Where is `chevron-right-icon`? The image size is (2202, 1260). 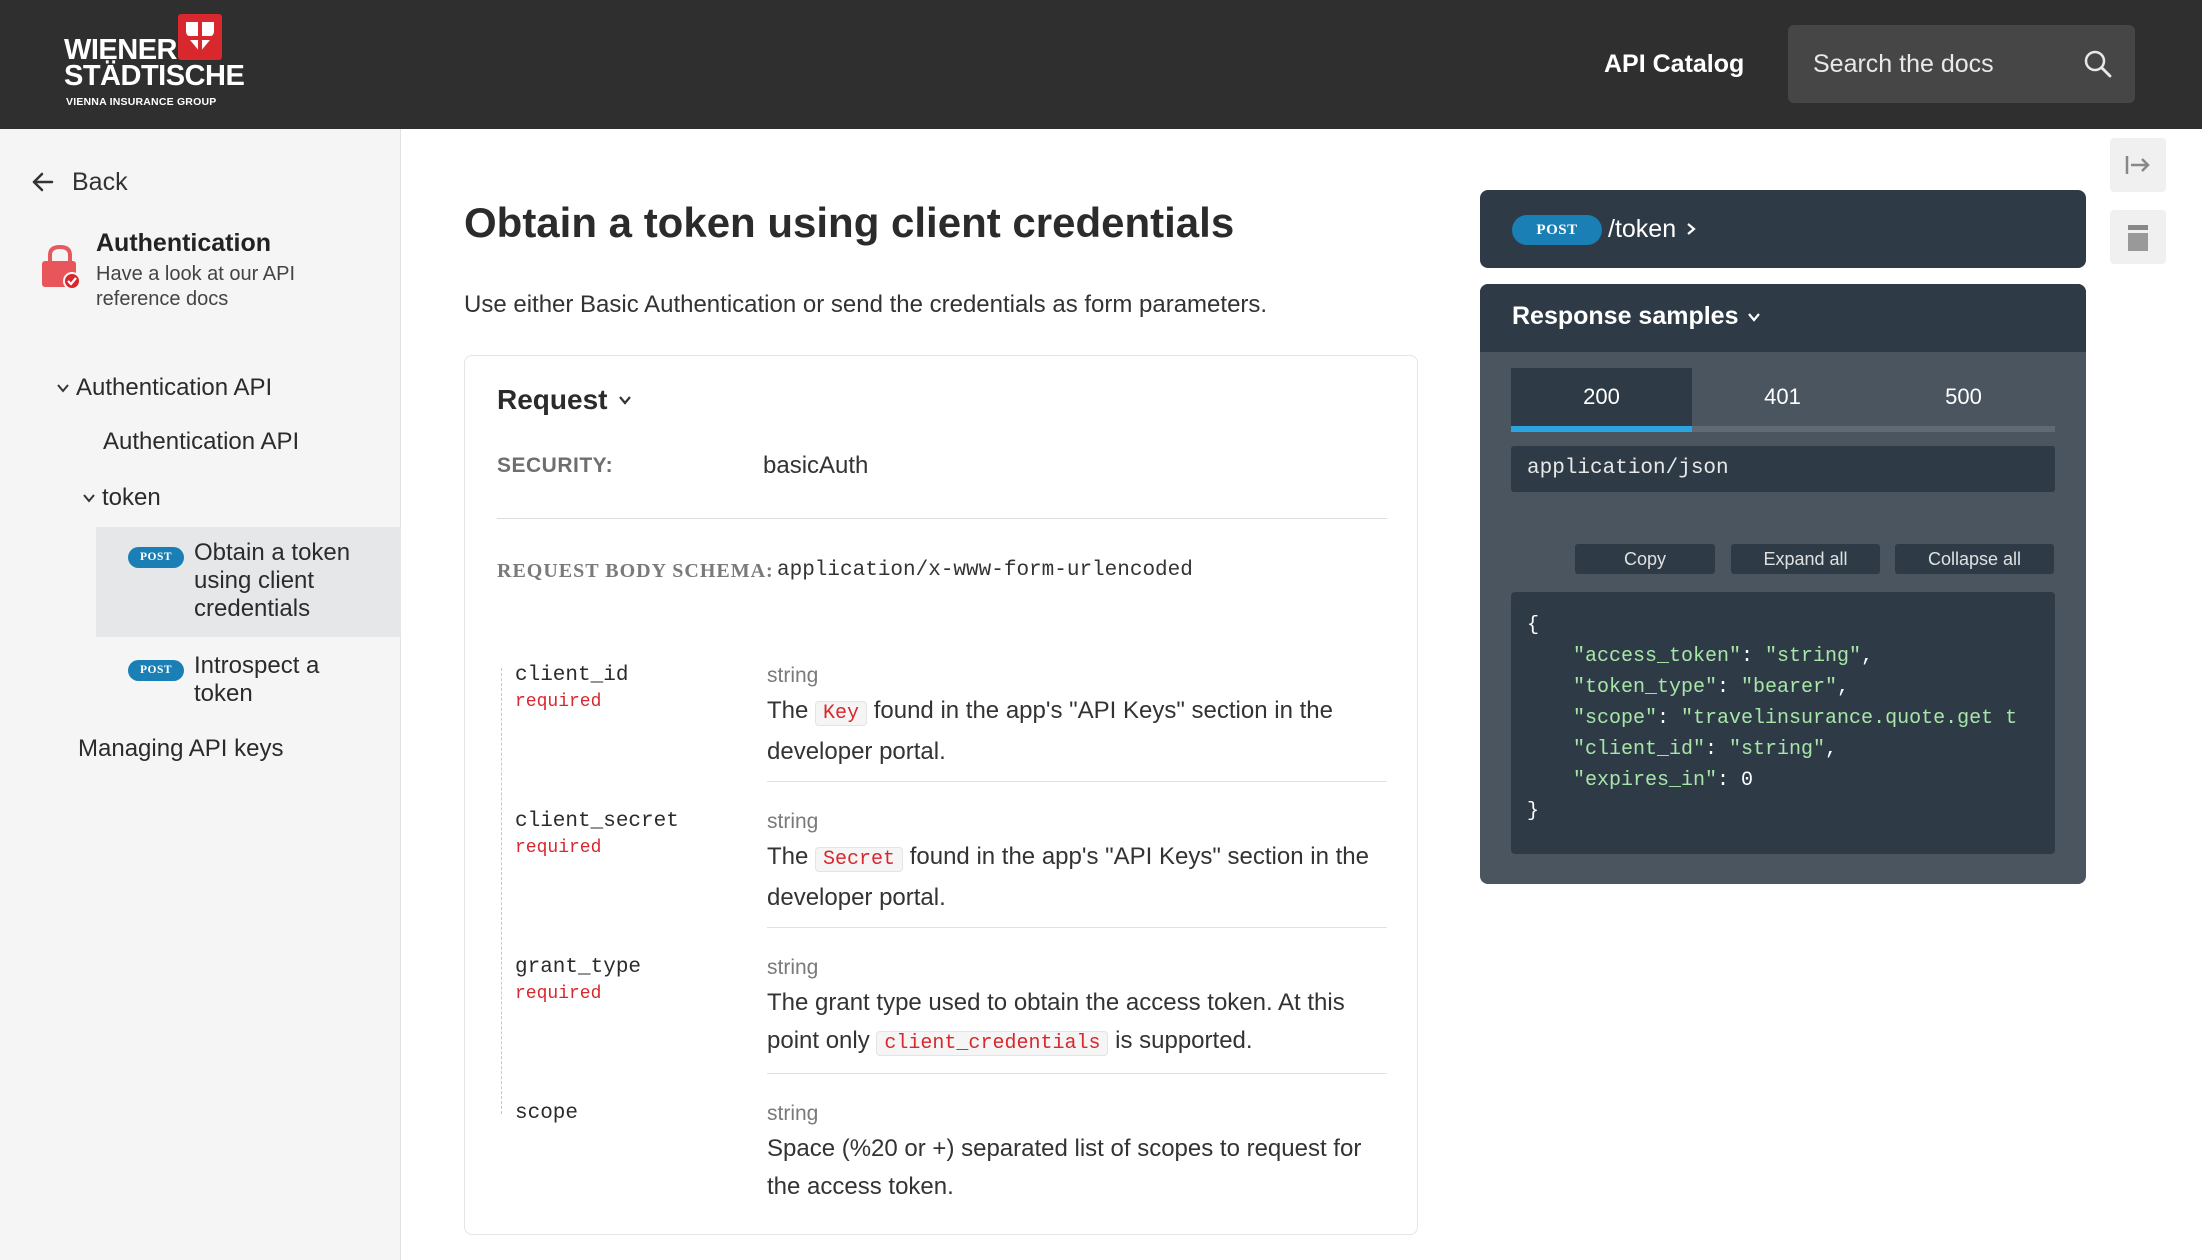
chevron-right-icon is located at coordinates (1691, 229).